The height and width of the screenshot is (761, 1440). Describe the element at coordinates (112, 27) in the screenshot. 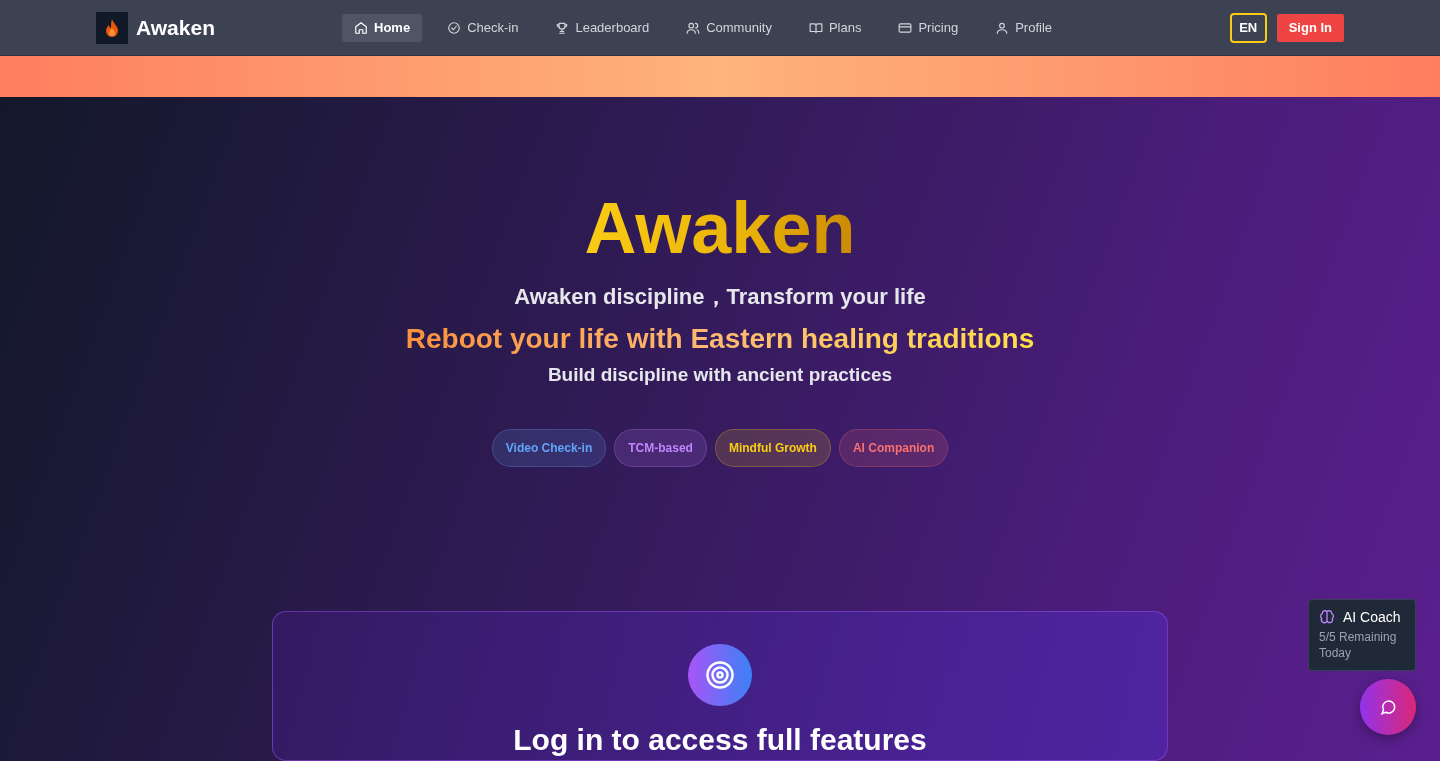

I see `logo-icon` at that location.